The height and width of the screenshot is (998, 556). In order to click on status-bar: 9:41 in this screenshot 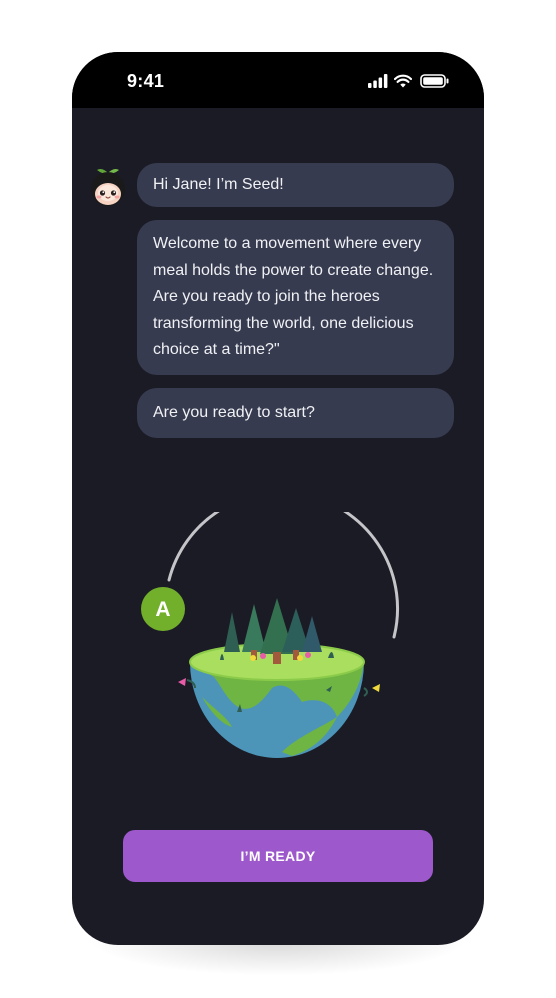, I will do `click(278, 80)`.